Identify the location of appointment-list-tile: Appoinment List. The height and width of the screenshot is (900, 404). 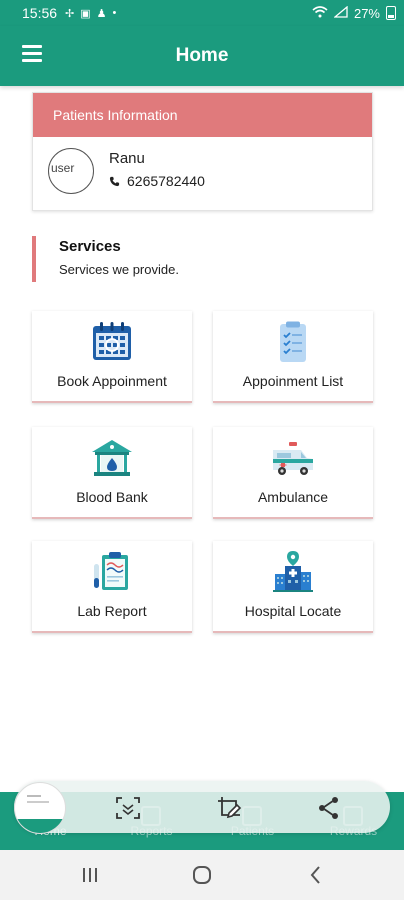
(293, 357).